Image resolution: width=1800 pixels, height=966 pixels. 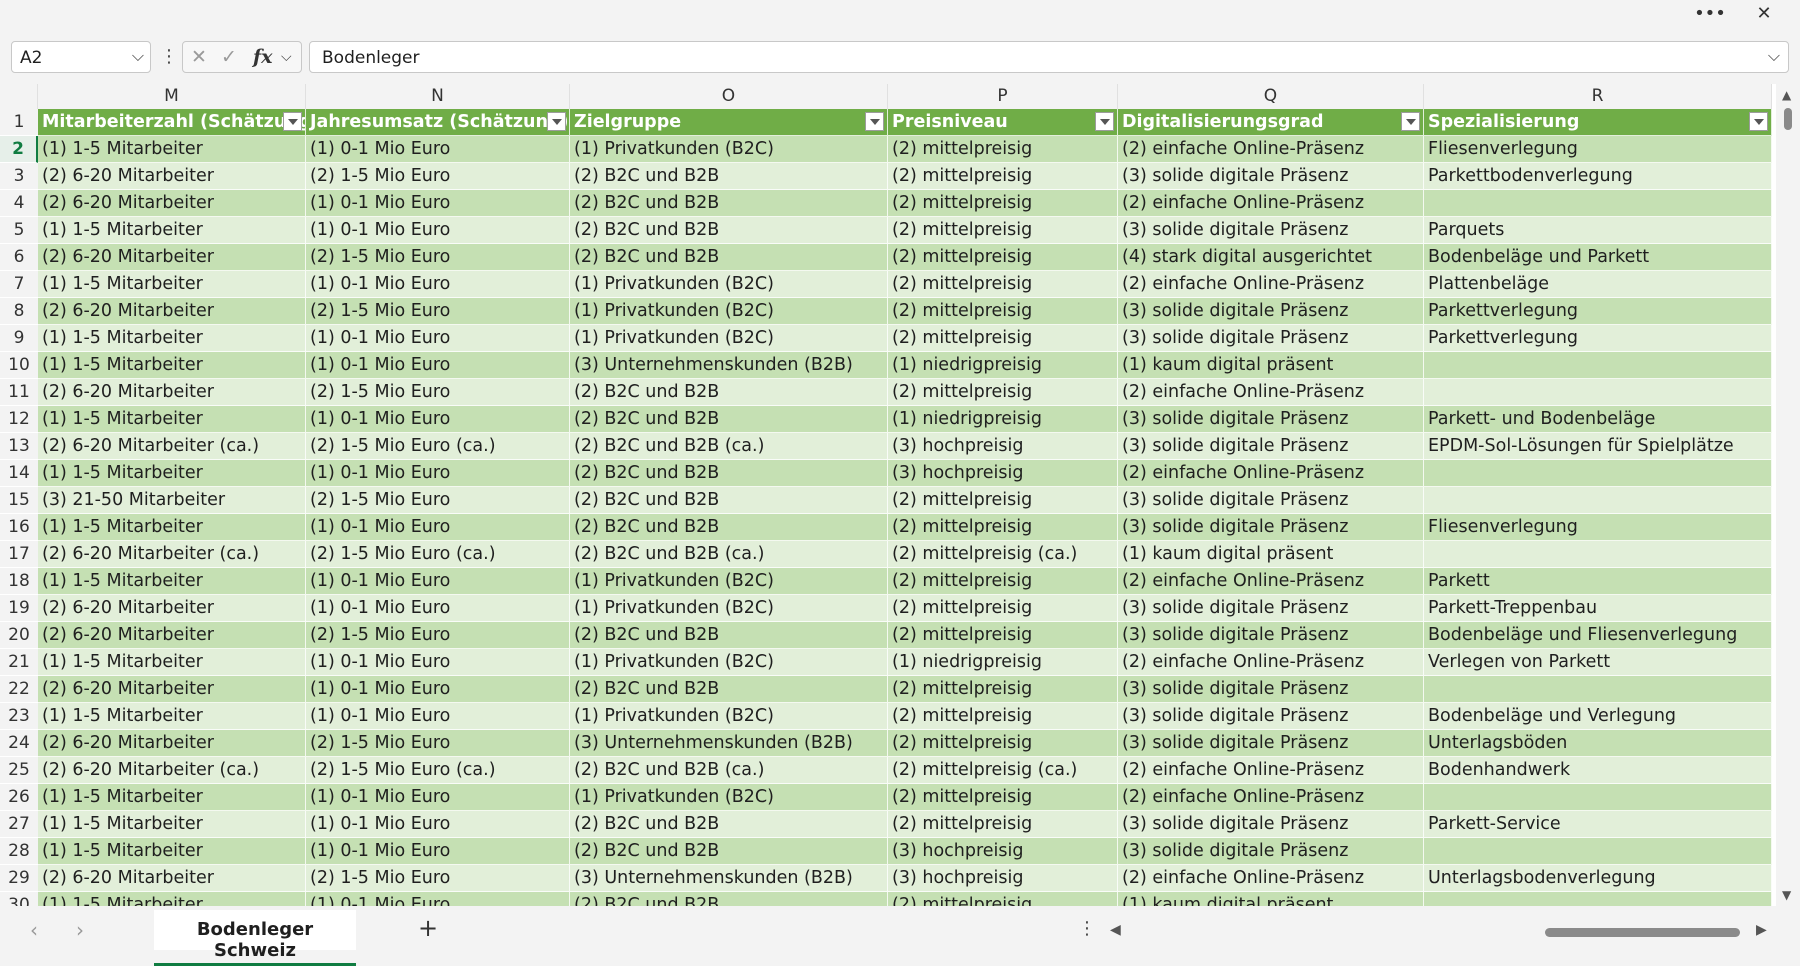 I want to click on table-header-cell: Mitarbeiterzahl (Schätzung), so click(x=172, y=122).